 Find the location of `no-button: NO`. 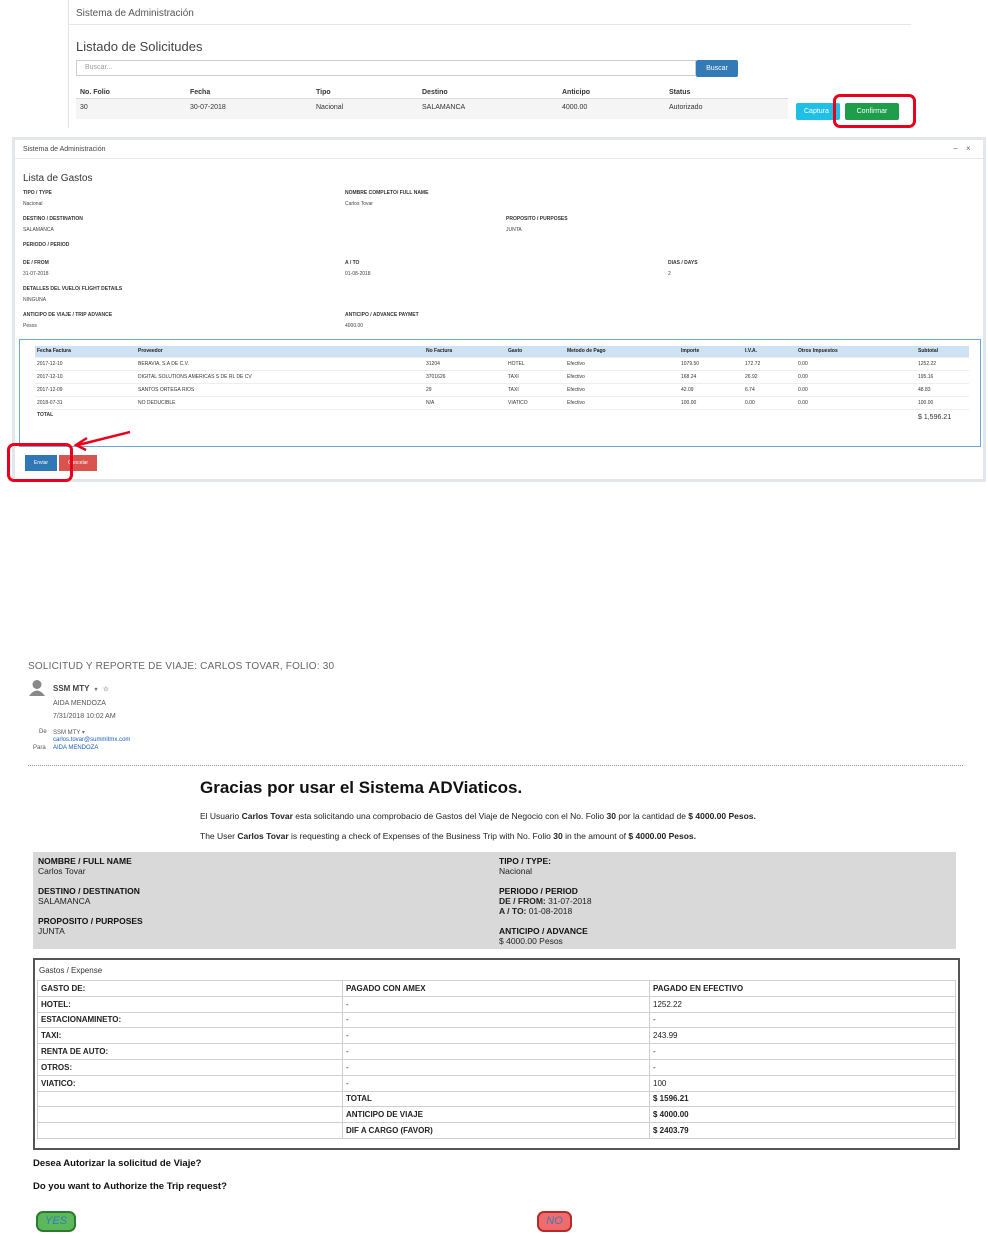

no-button: NO is located at coordinates (554, 1221).